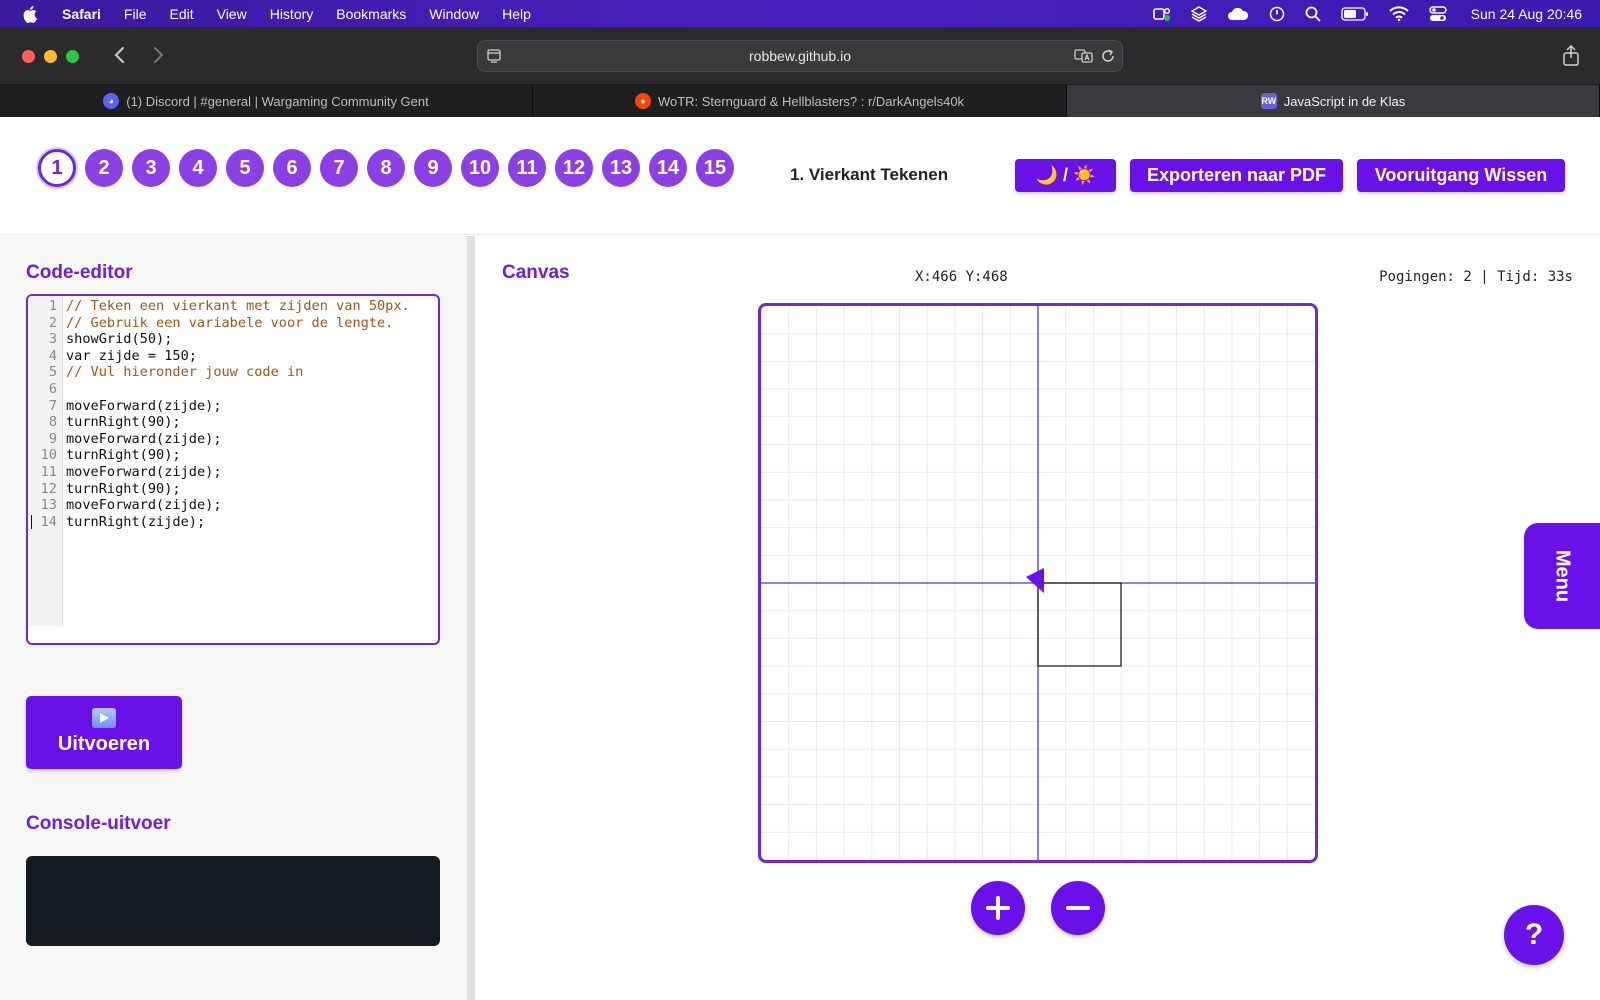  Describe the element at coordinates (516, 14) in the screenshot. I see `menu-help: Help` at that location.